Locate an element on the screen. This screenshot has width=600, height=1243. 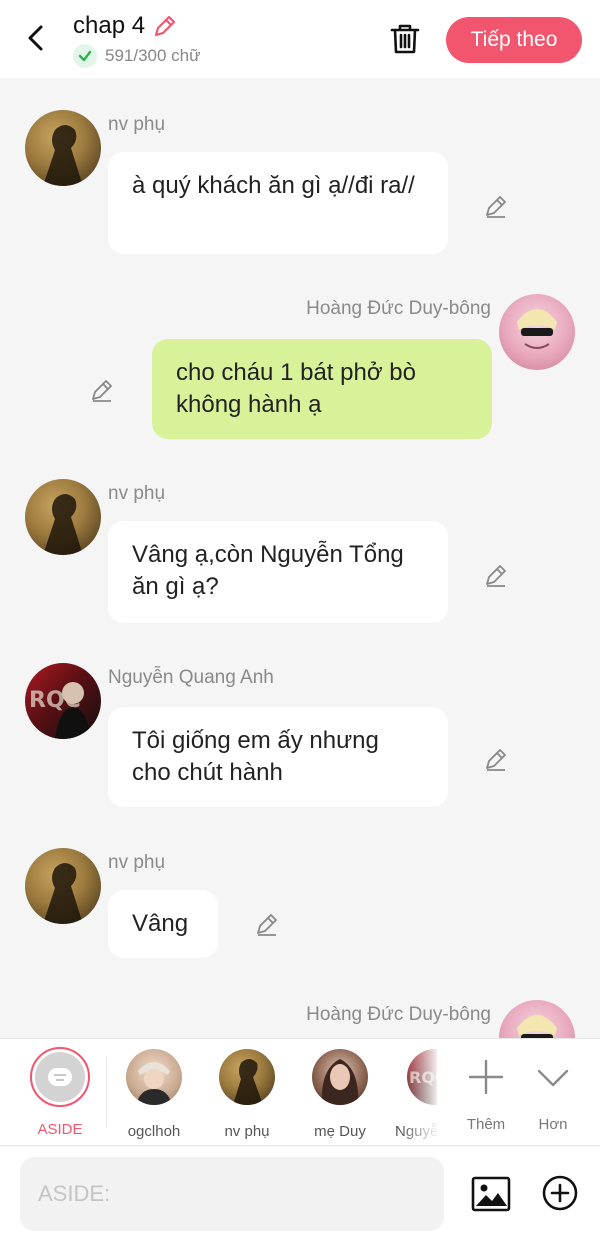
message-bubble: Tôi giống em ấy nhưng cho chút hành is located at coordinates (278, 757).